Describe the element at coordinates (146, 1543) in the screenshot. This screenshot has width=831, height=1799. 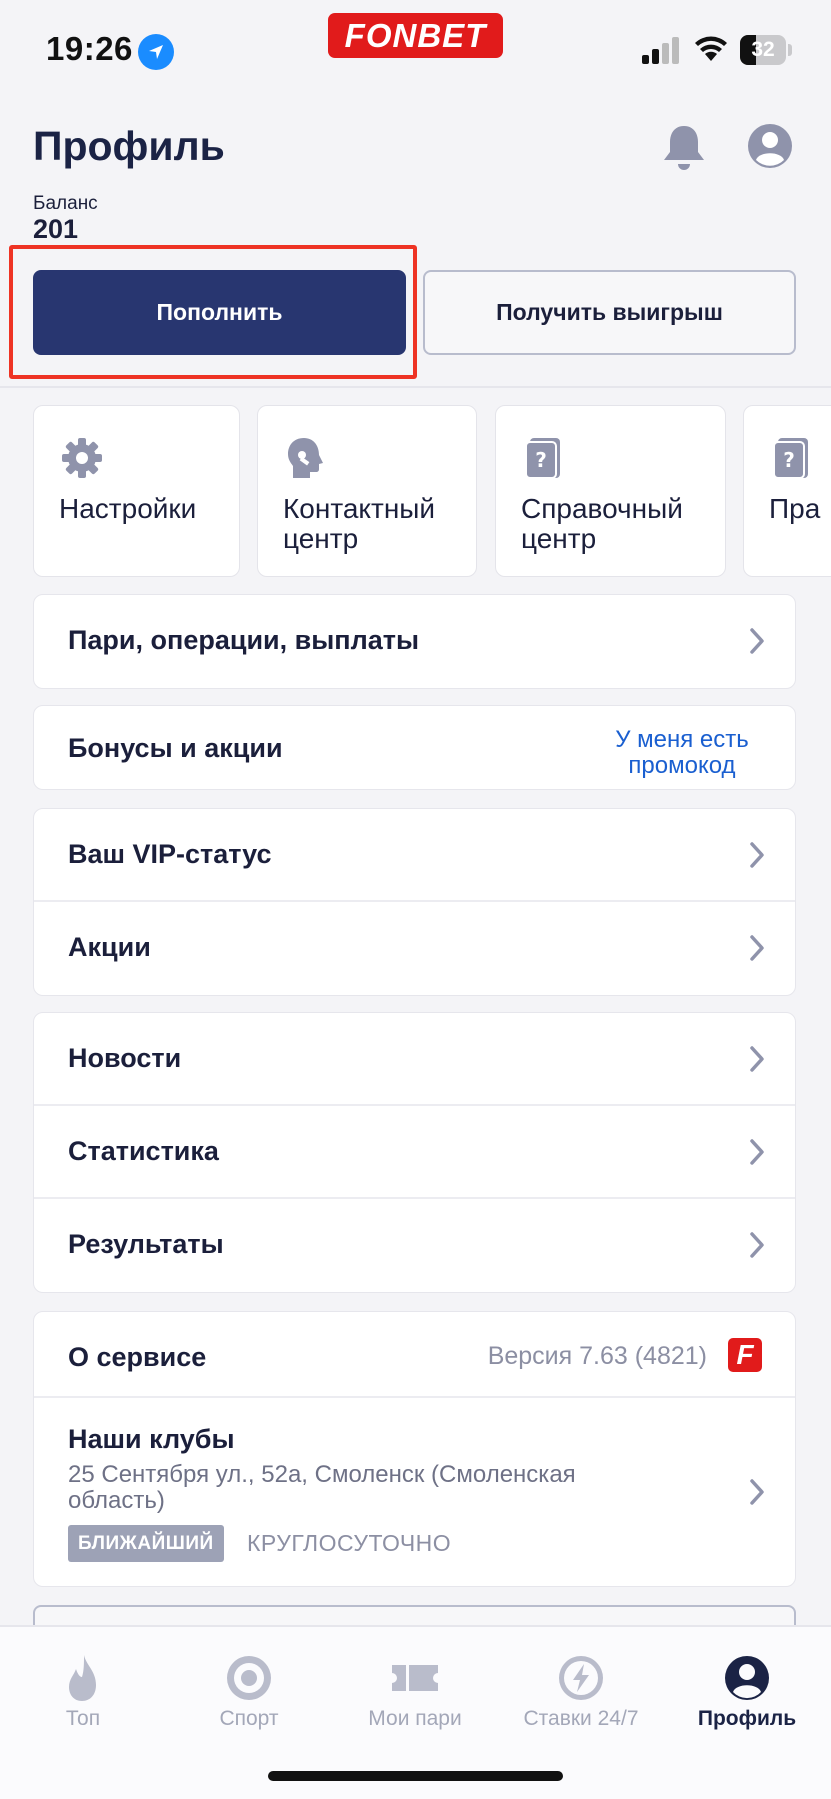
I see `nearest-badge: БЛИЖАЙШИЙ` at that location.